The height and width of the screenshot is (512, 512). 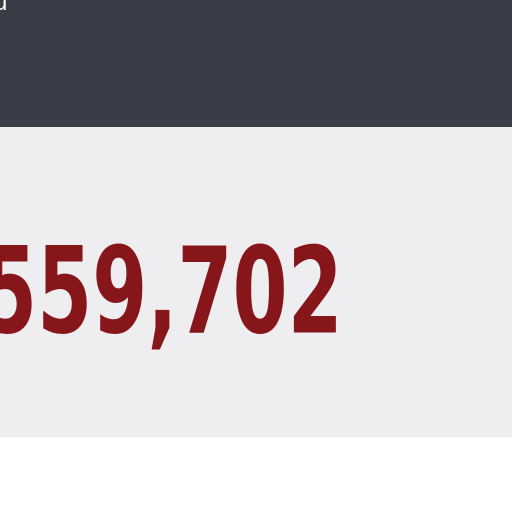 I want to click on header-title-fragment: u, so click(x=4, y=8).